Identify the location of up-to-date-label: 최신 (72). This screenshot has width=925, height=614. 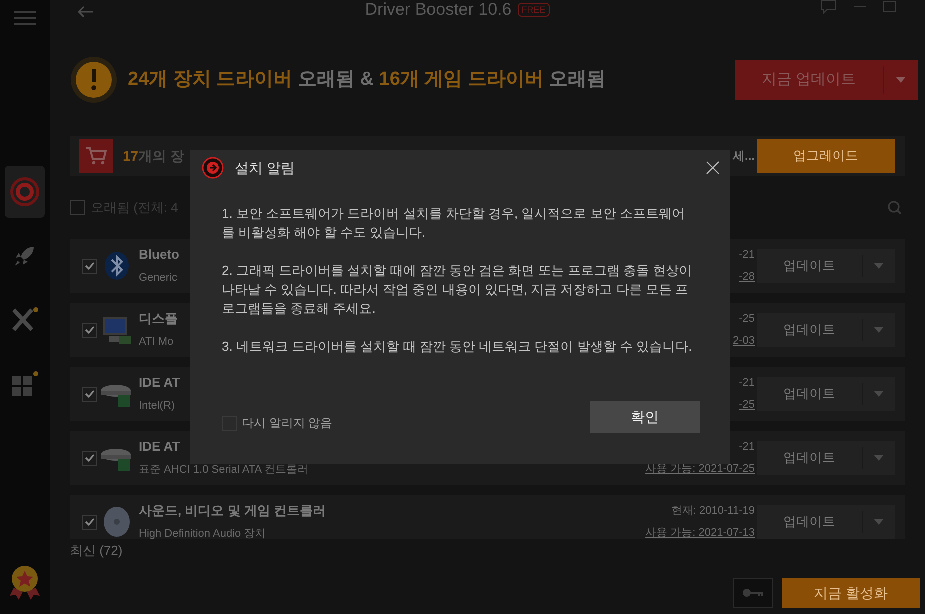
(96, 551).